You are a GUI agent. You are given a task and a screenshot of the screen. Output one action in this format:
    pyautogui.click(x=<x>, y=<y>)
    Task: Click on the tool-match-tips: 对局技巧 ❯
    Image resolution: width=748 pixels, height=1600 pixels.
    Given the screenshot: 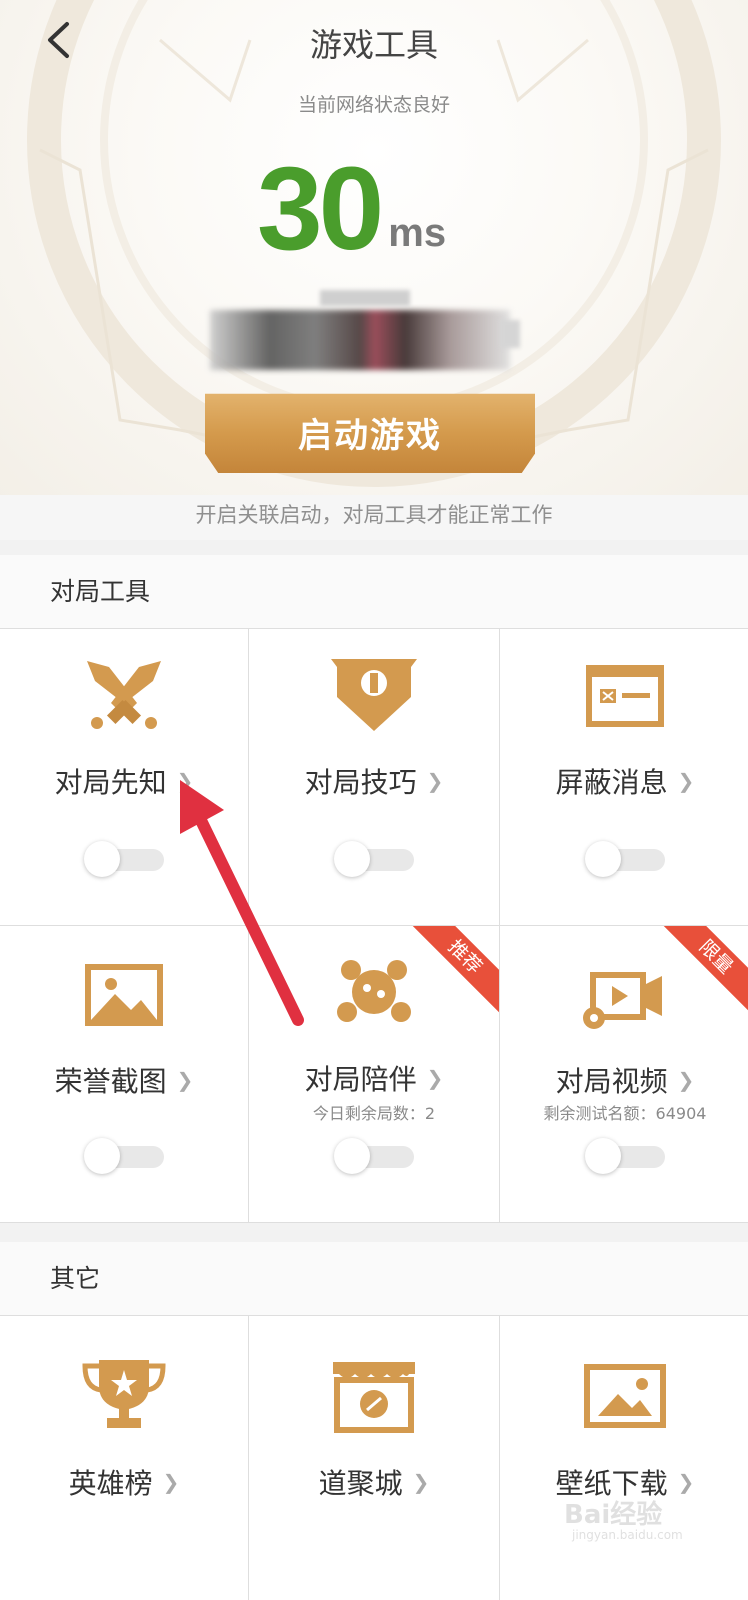 What is the action you would take?
    pyautogui.click(x=374, y=777)
    